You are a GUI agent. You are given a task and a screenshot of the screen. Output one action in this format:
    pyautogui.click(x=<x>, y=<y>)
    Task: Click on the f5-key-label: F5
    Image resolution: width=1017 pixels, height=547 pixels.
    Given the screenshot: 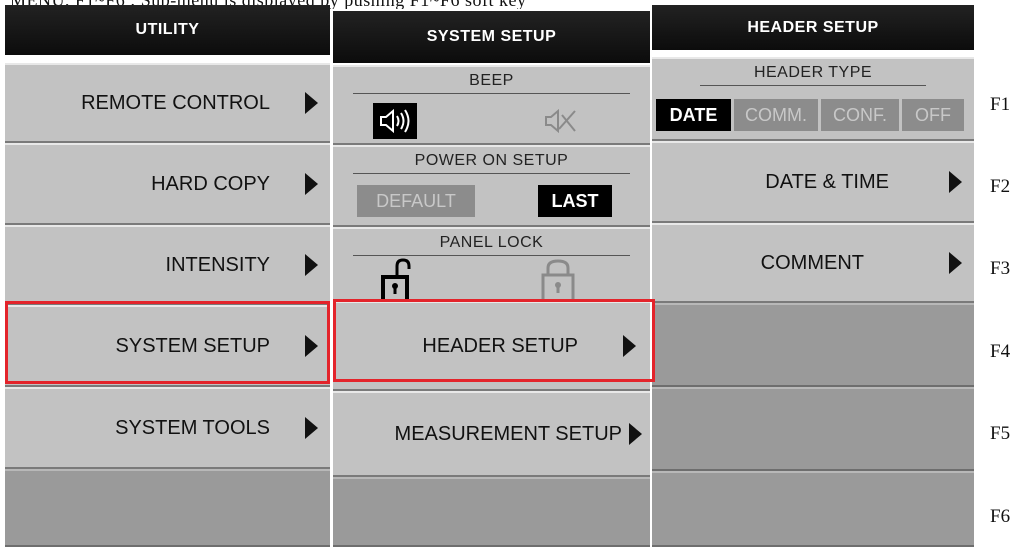 What is the action you would take?
    pyautogui.click(x=1000, y=433)
    